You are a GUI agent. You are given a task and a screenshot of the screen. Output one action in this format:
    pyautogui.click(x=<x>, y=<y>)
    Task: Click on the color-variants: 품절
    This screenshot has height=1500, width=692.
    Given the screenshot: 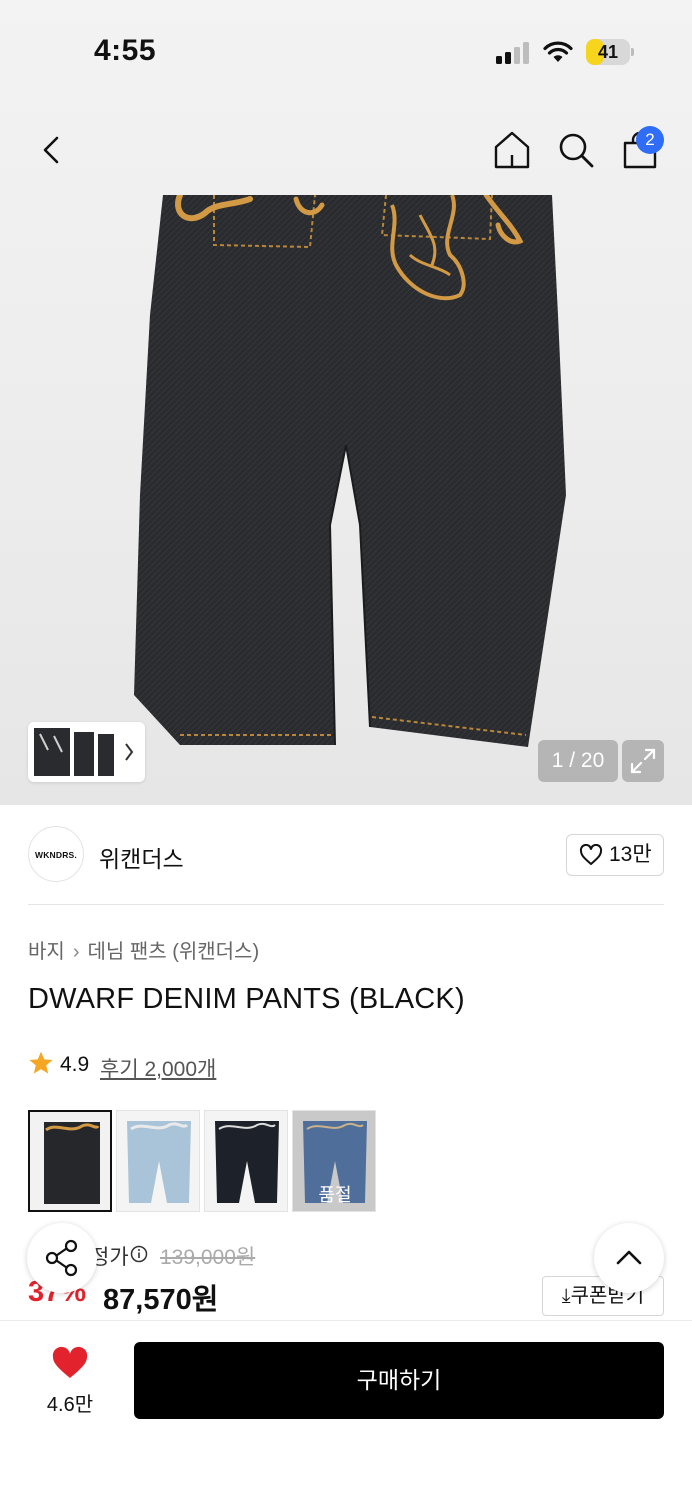 What is the action you would take?
    pyautogui.click(x=208, y=1161)
    